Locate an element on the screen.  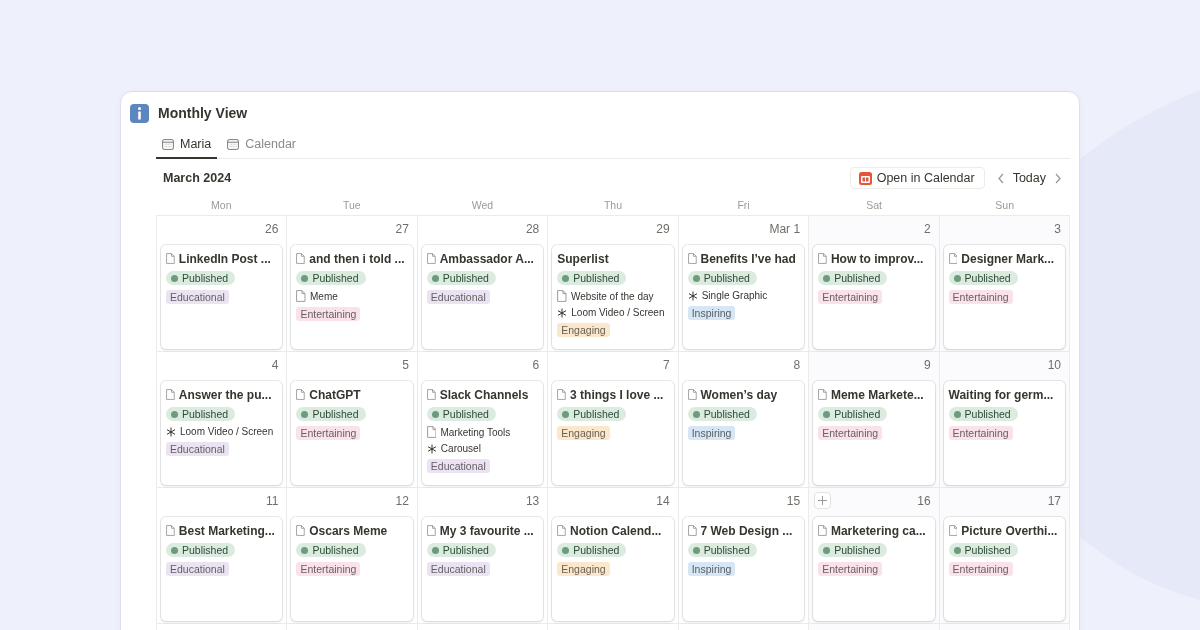
post-card: 7 Web Design ... Published Inspiring is located at coordinates (743, 569).